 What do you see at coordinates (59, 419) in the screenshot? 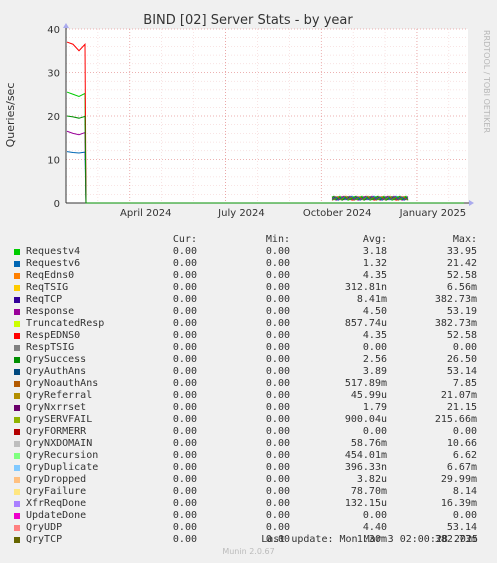
I see `legend-name: QrySERVFAIL` at bounding box center [59, 419].